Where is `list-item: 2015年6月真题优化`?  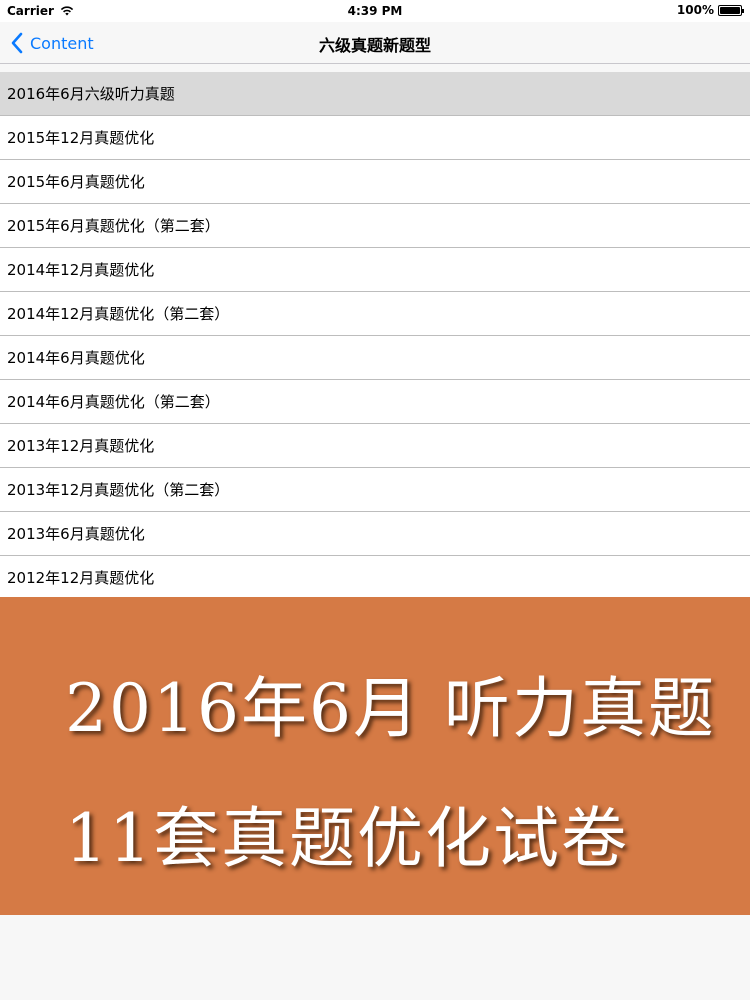
list-item: 2015年6月真题优化 is located at coordinates (375, 182).